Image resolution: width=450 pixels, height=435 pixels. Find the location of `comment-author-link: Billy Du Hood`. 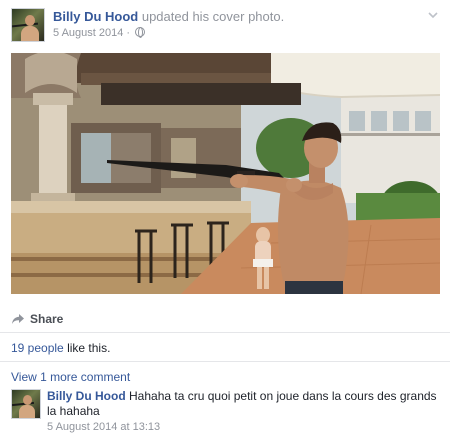

comment-author-link: Billy Du Hood is located at coordinates (86, 396).